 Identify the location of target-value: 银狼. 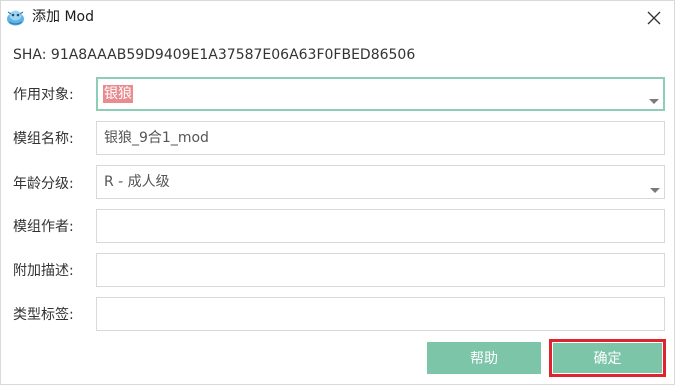
(118, 94).